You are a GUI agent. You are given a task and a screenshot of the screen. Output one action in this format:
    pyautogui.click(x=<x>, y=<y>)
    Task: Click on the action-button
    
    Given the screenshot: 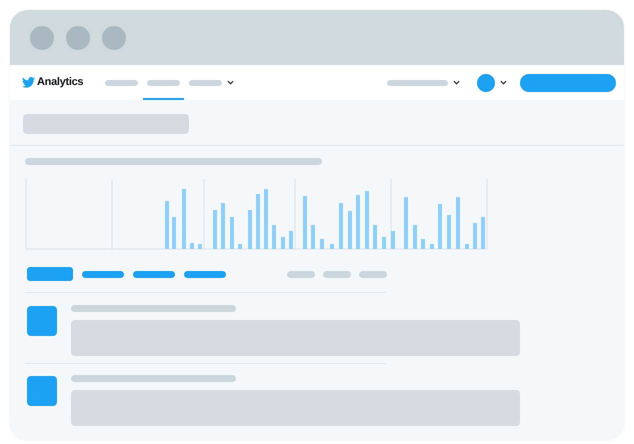 What is the action you would take?
    pyautogui.click(x=568, y=83)
    